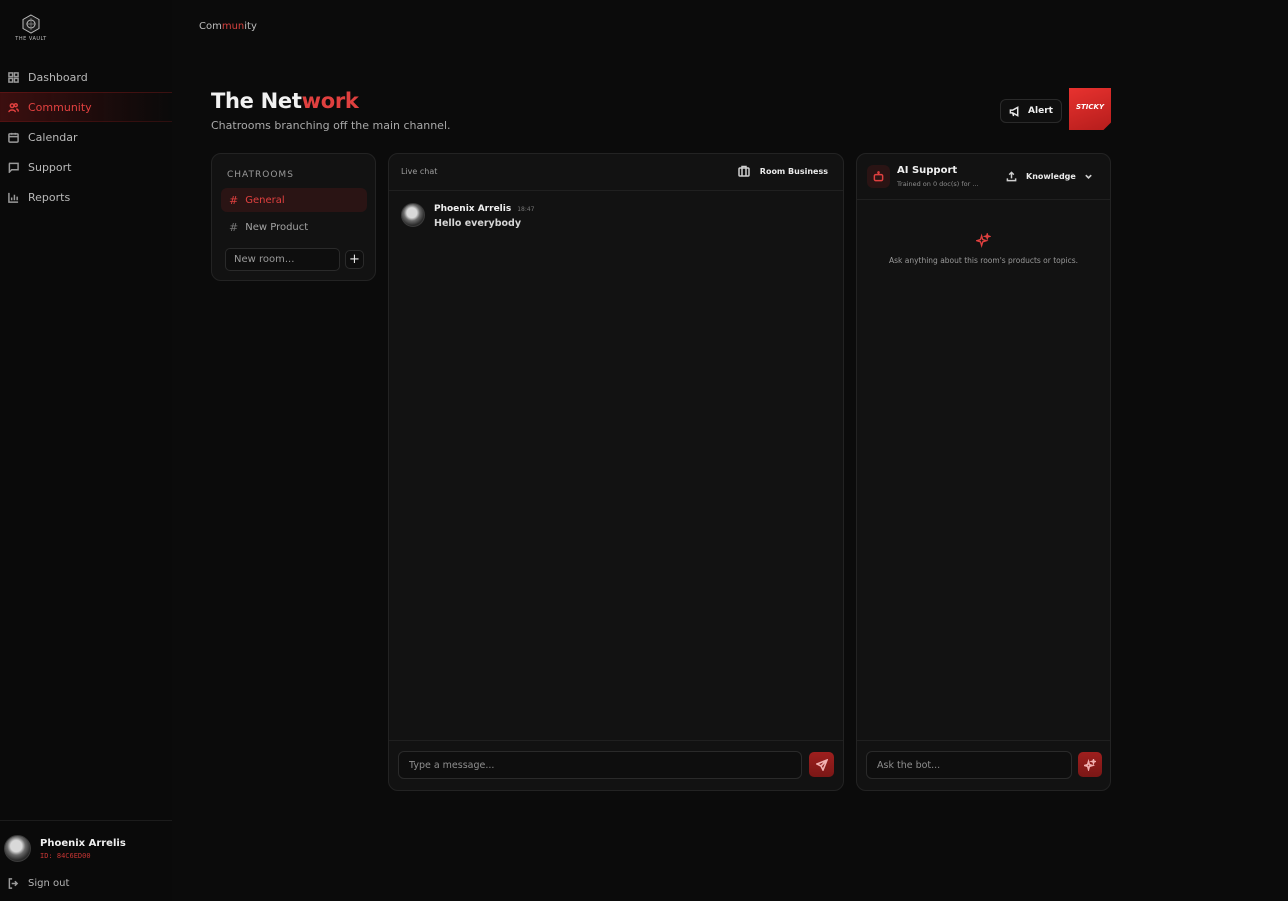 Image resolution: width=1288 pixels, height=901 pixels. I want to click on user-profile: Phoenix Arrelis ID: 84C6ED00, so click(65, 848).